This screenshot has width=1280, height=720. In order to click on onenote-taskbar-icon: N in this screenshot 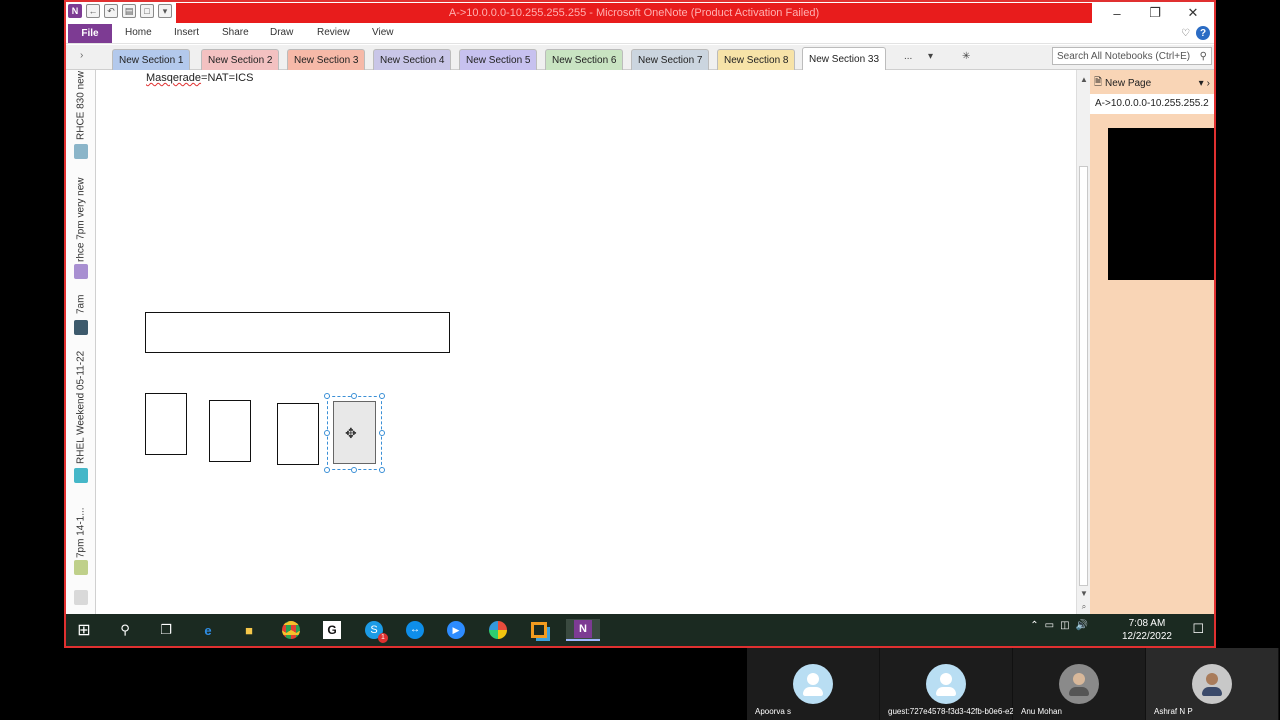, I will do `click(583, 630)`.